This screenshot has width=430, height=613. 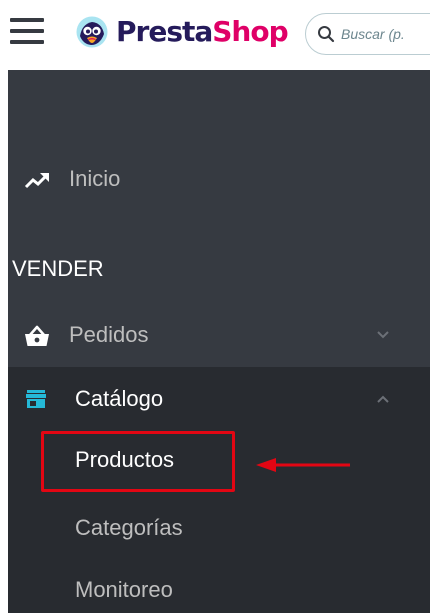 I want to click on chevron-up-icon, so click(x=383, y=399).